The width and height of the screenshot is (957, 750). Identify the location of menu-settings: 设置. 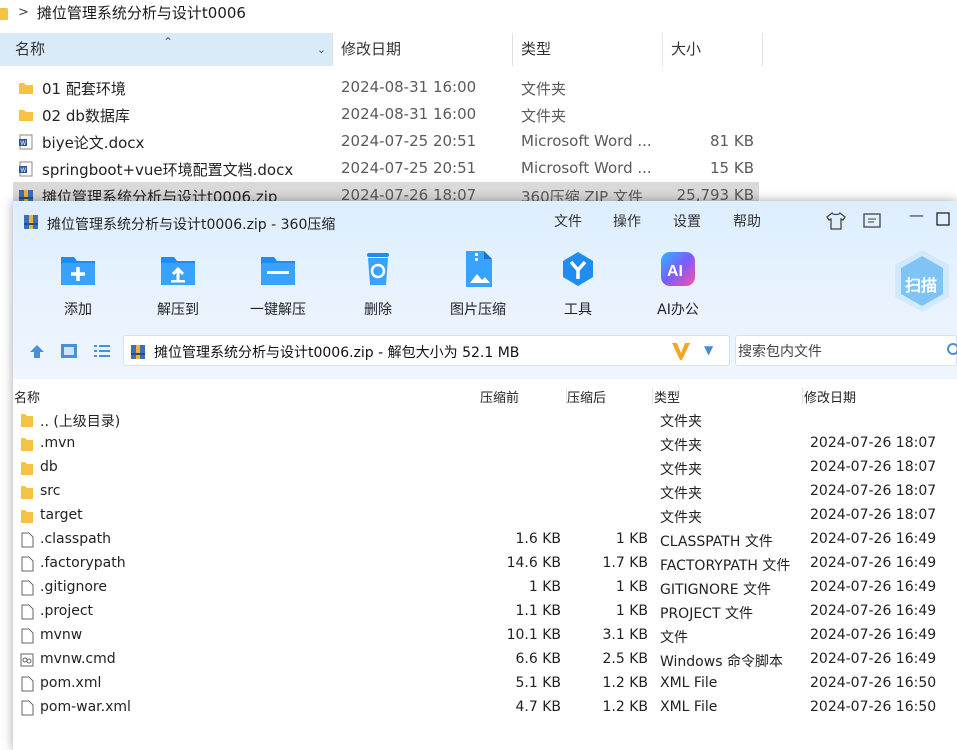
(687, 221).